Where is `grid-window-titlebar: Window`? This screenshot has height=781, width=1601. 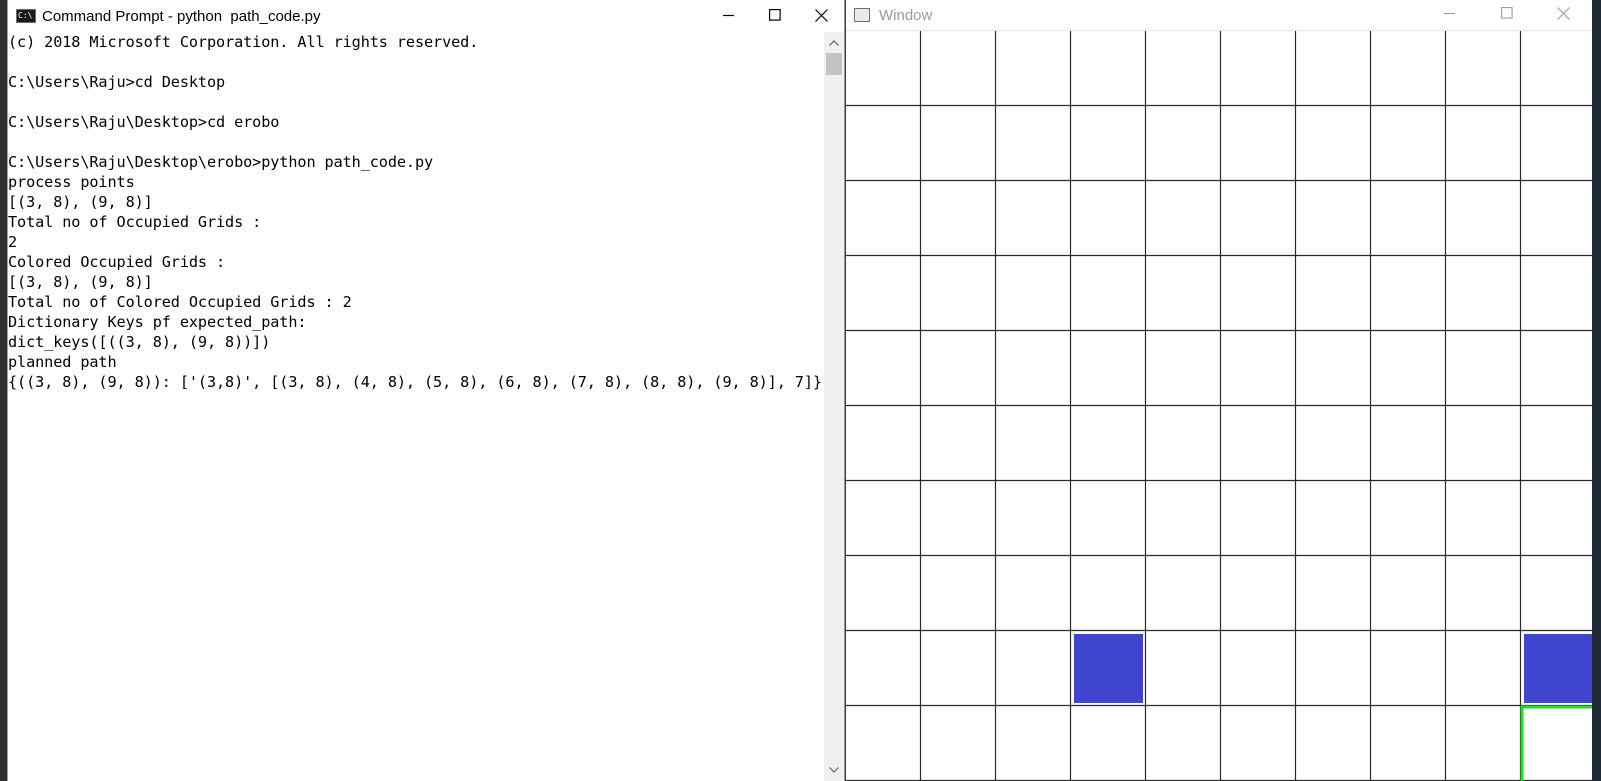
grid-window-titlebar: Window is located at coordinates (1219, 15).